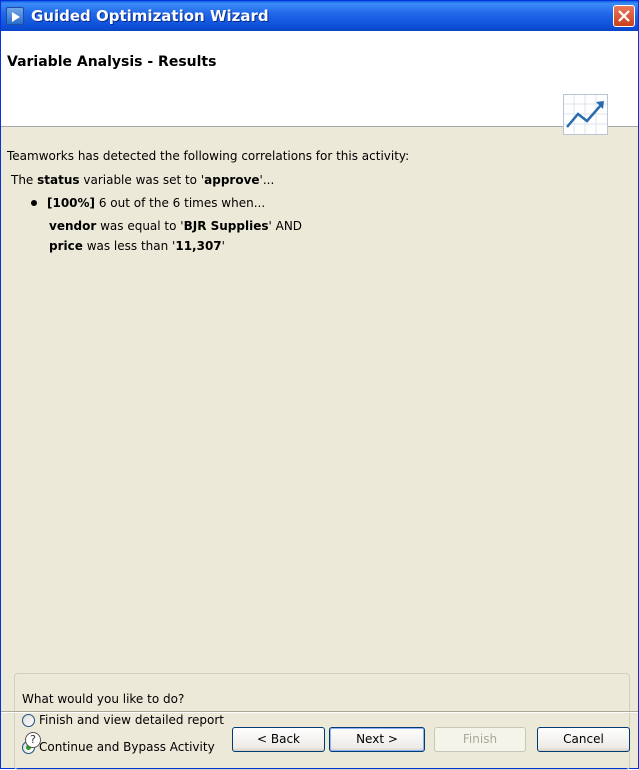 Image resolution: width=639 pixels, height=770 pixels. Describe the element at coordinates (33, 740) in the screenshot. I see `help-icon: ?` at that location.